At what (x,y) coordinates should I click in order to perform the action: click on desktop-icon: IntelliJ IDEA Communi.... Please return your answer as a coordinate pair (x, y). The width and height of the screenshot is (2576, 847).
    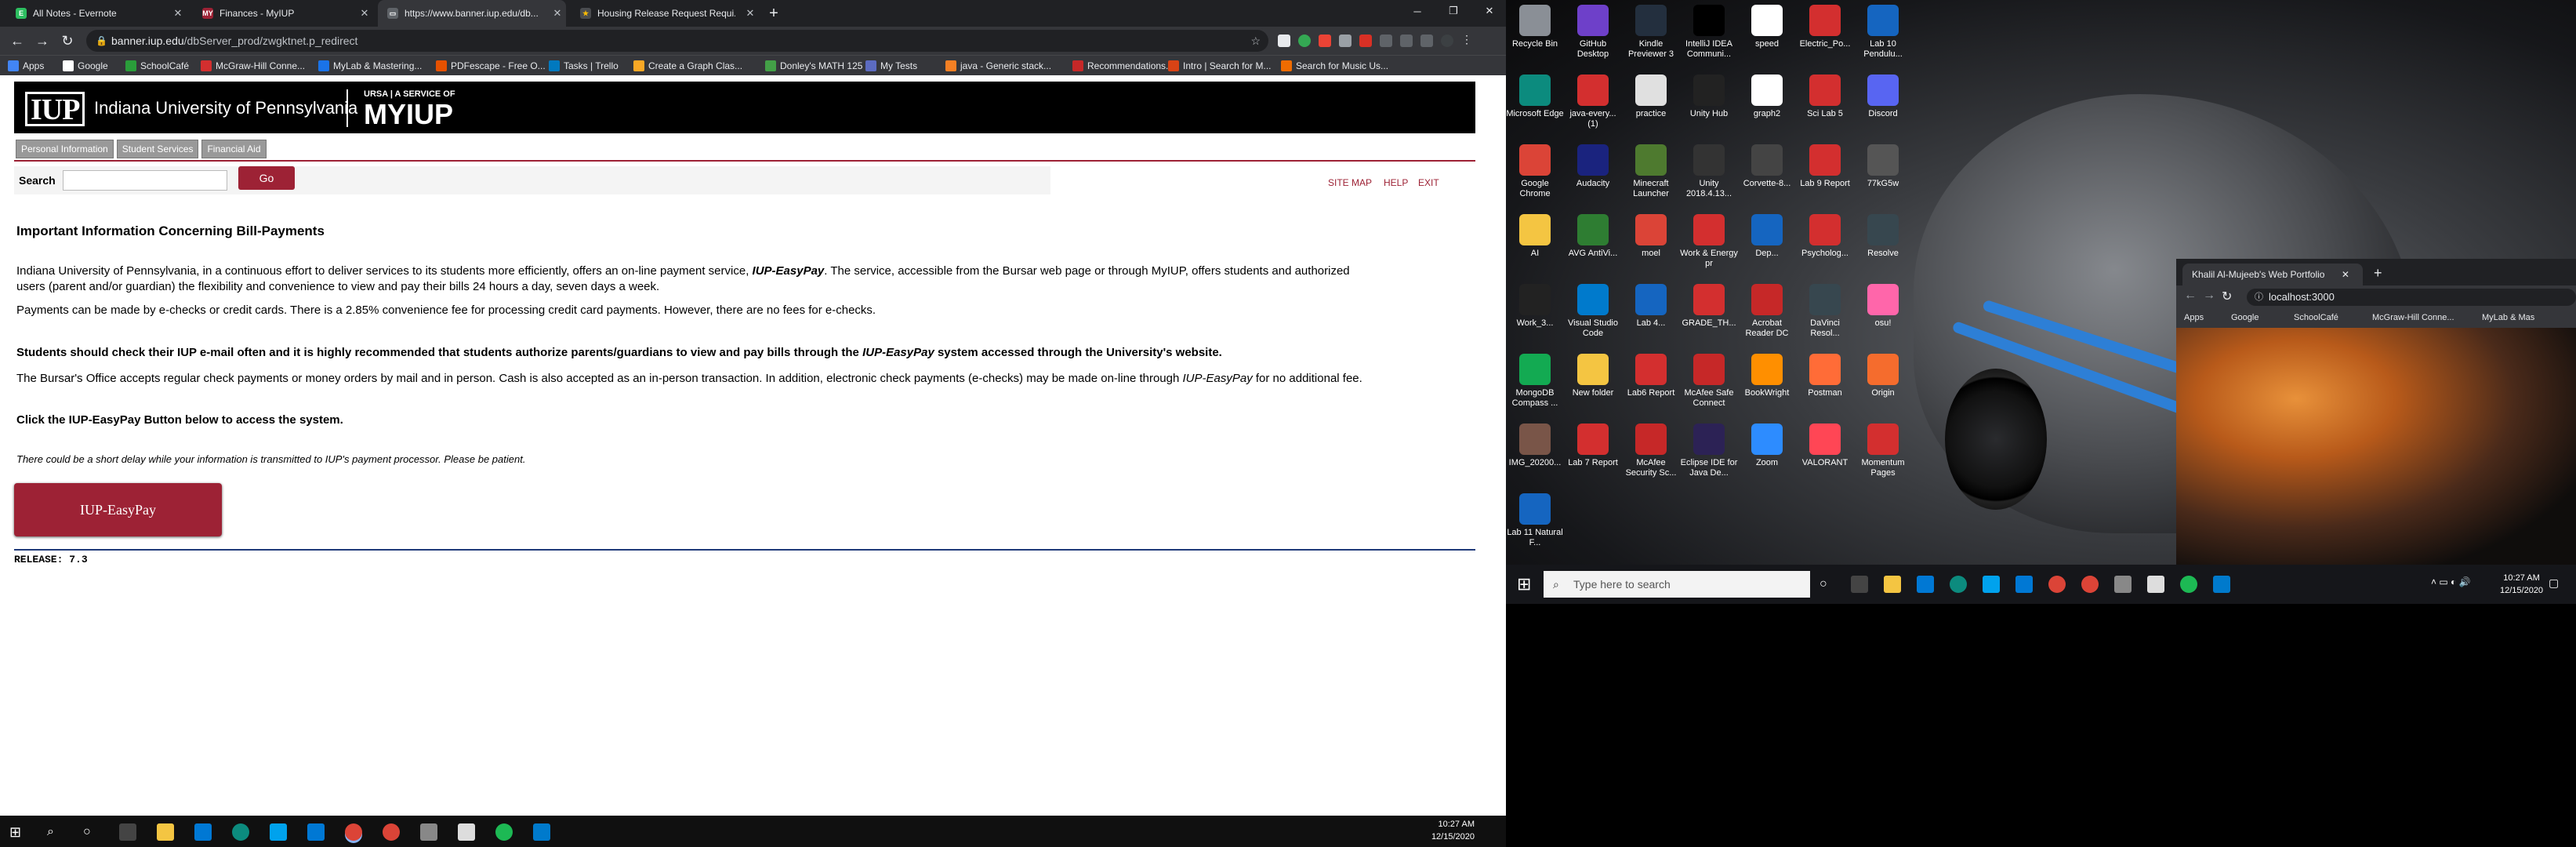
    Looking at the image, I should click on (1709, 32).